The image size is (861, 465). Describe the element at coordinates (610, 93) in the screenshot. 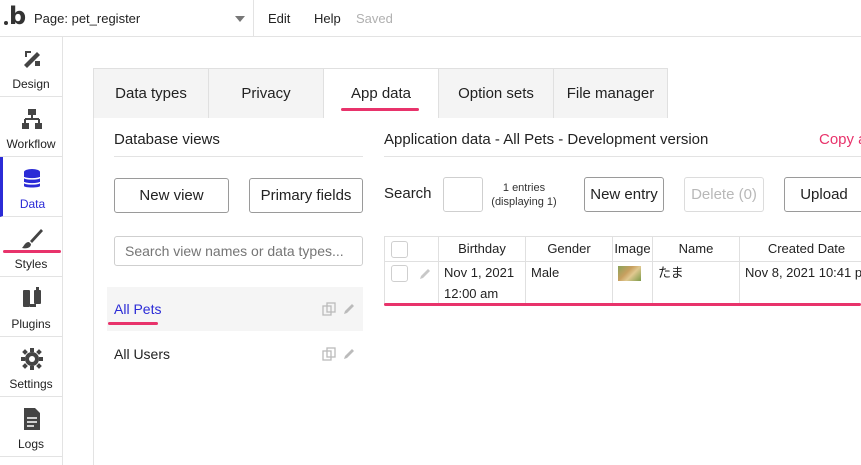

I see `tab-file-manager: File manager` at that location.